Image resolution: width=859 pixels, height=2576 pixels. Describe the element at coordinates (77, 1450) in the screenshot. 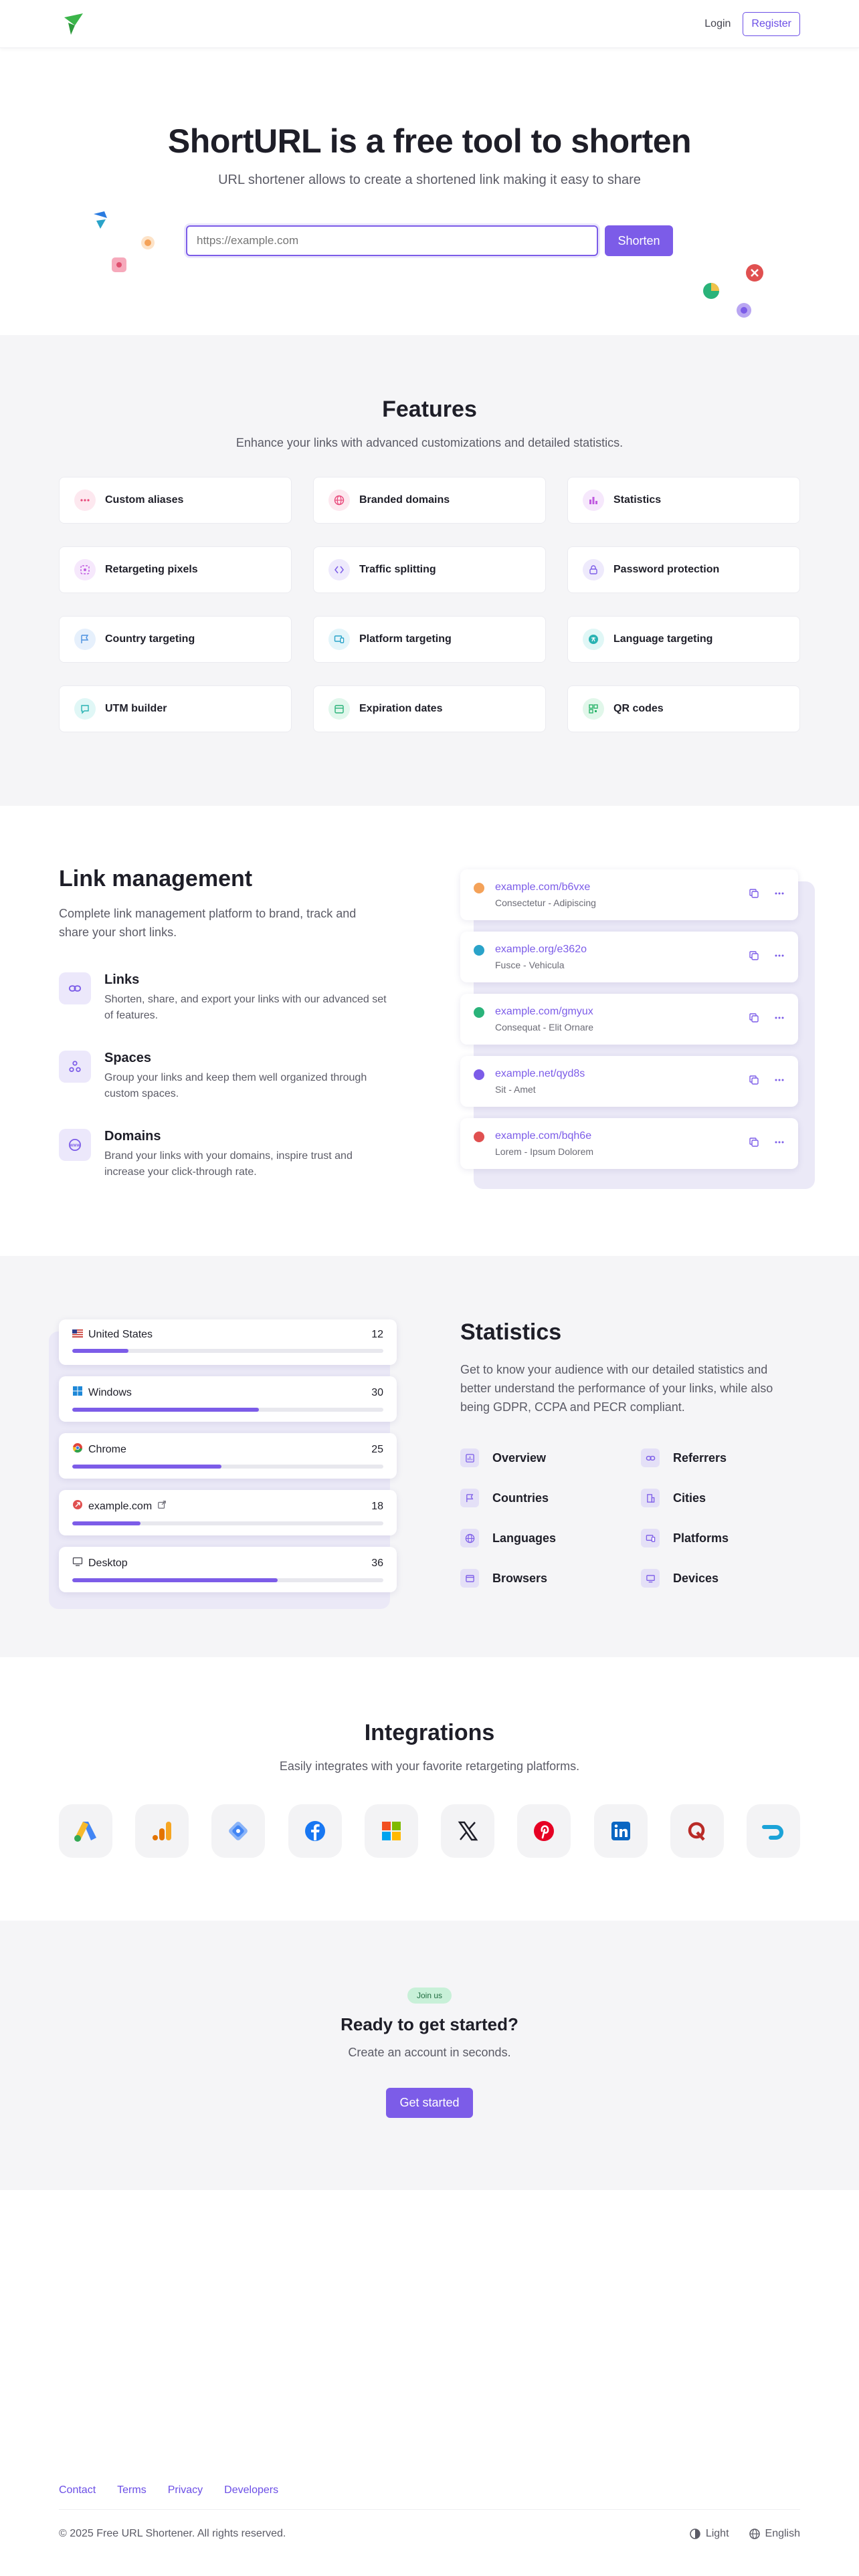

I see `chrome-logo-icon` at that location.